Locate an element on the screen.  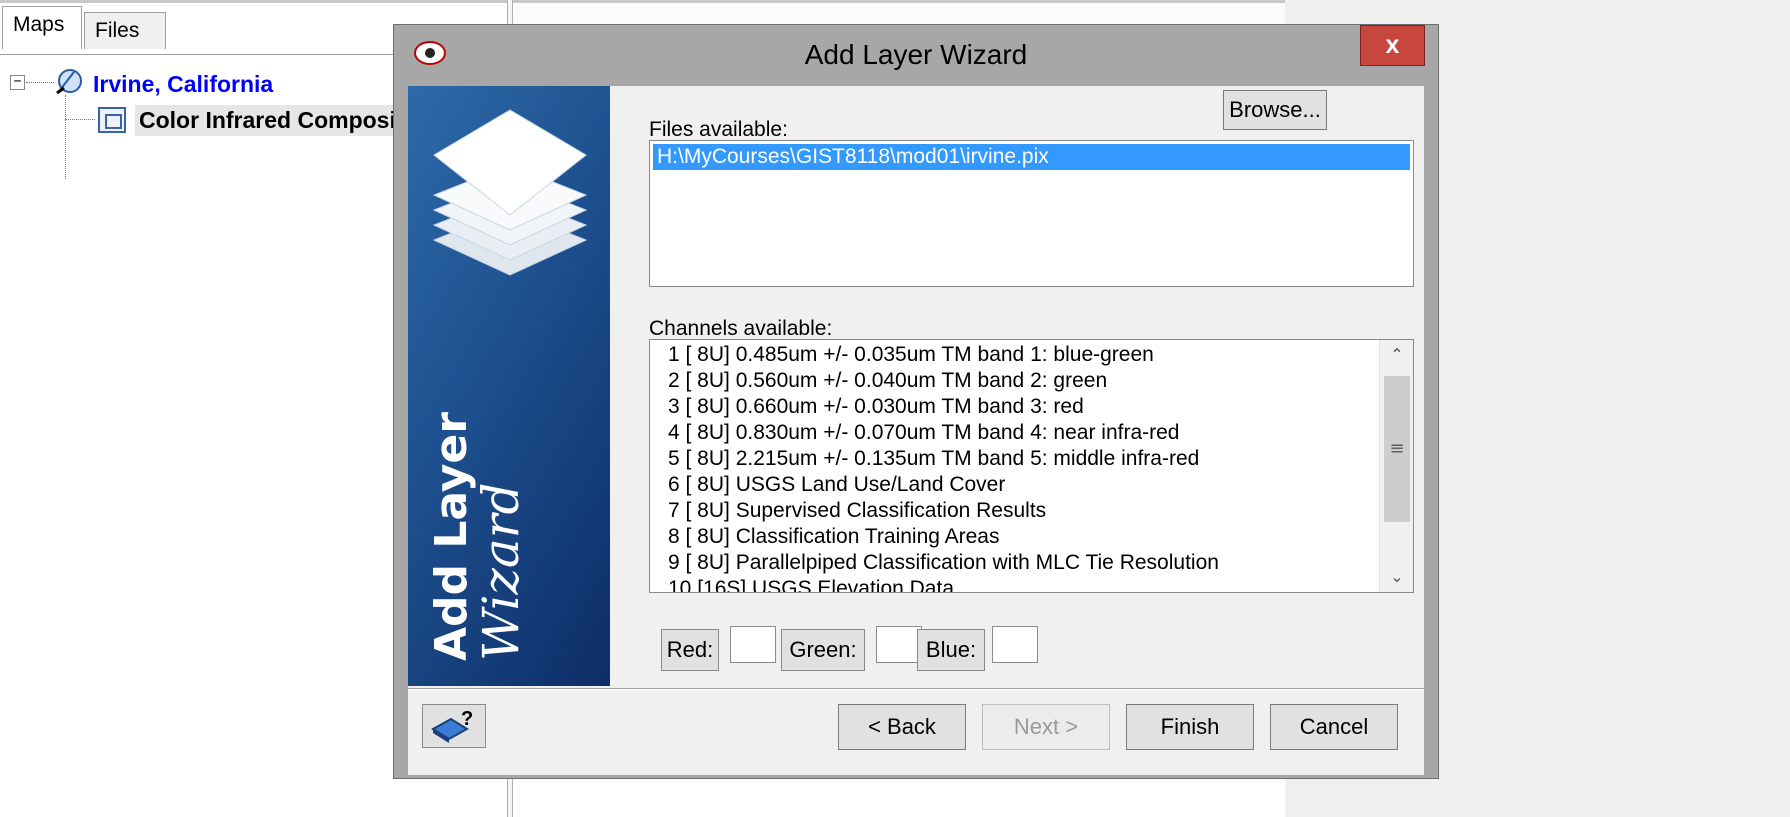
dialog-separator is located at coordinates (916, 689).